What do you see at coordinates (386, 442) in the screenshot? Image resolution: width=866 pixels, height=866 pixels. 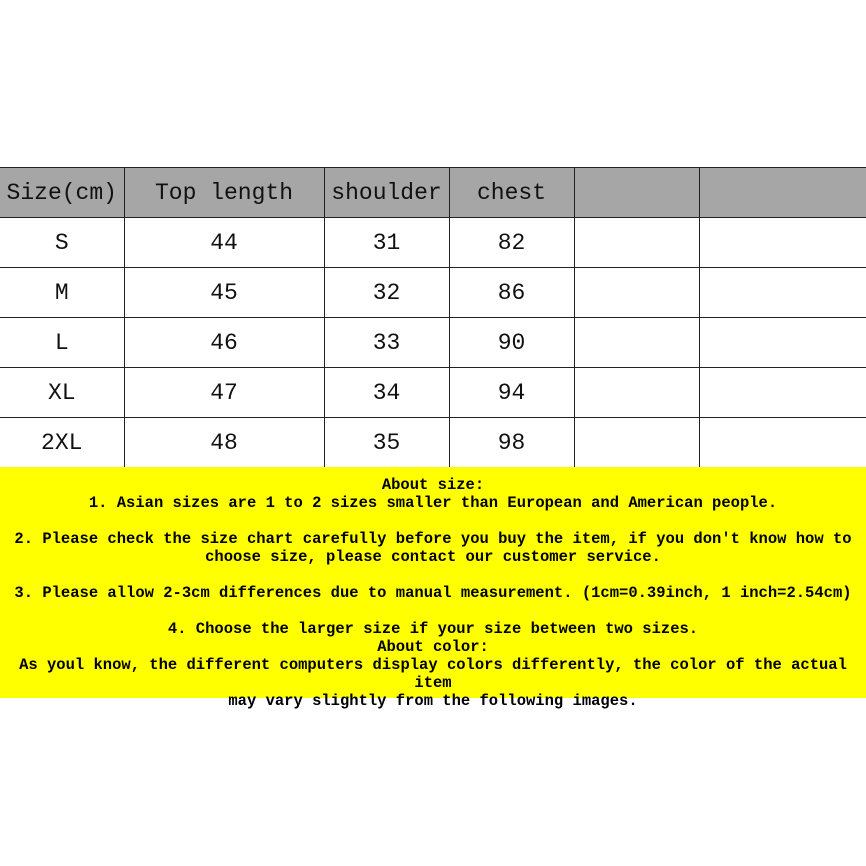 I see `table-cell: 35` at bounding box center [386, 442].